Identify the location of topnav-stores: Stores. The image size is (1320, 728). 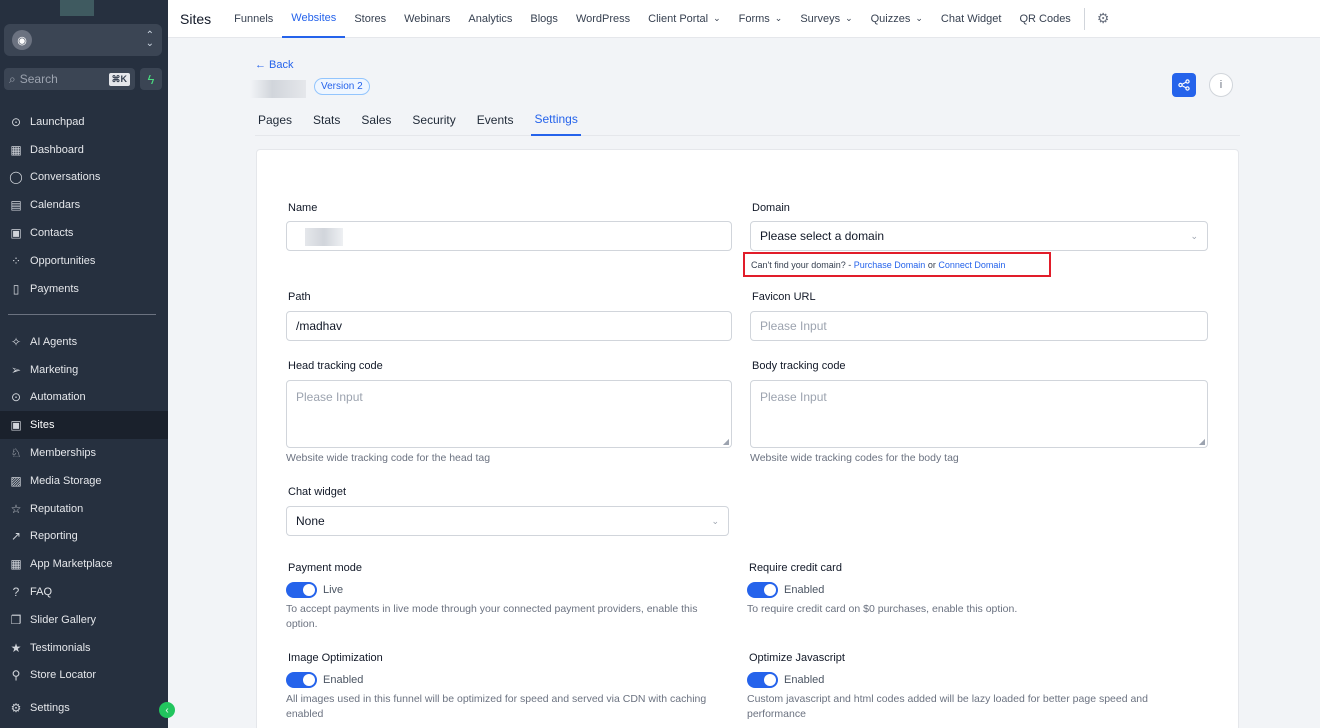
(370, 19).